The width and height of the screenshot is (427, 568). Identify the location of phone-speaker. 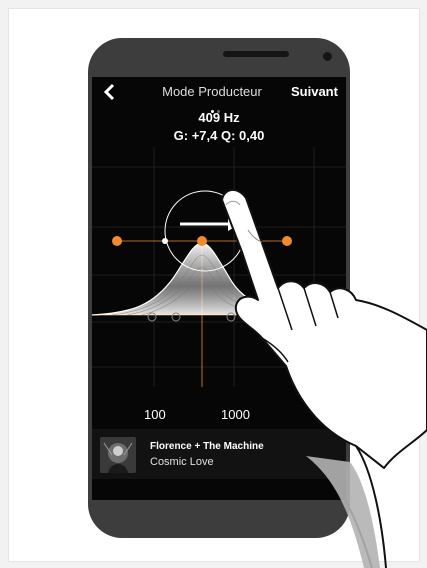
(256, 54).